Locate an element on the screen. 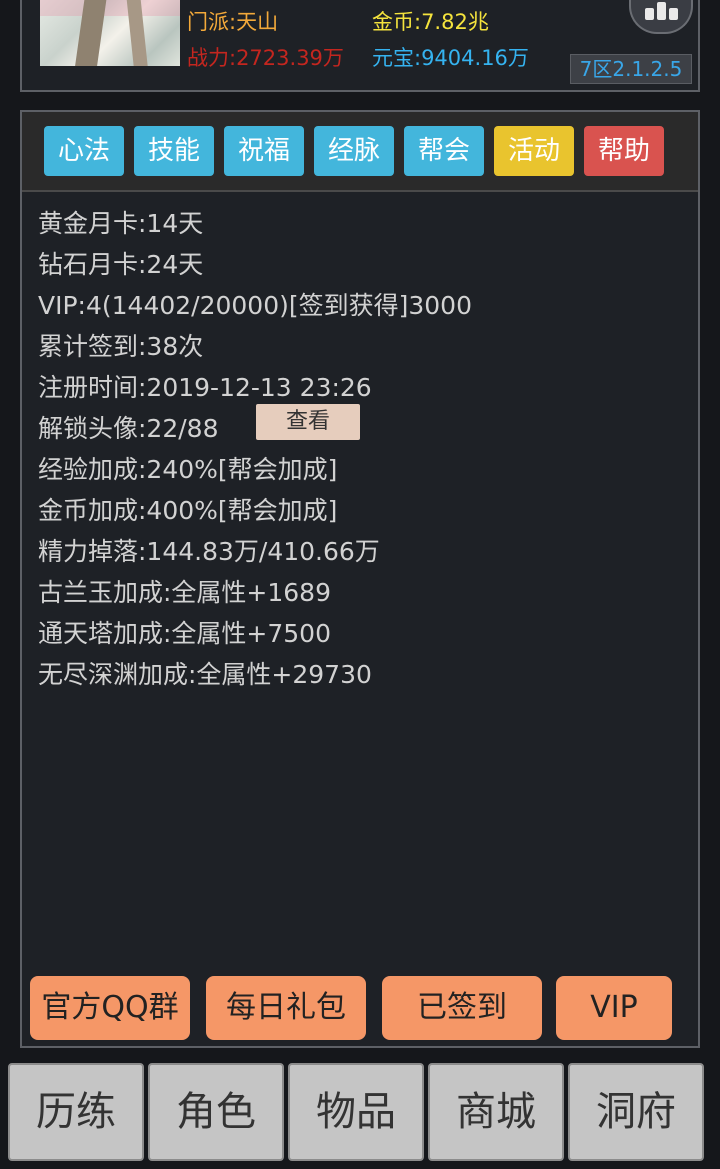  nav-character: 角色 is located at coordinates (216, 1112).